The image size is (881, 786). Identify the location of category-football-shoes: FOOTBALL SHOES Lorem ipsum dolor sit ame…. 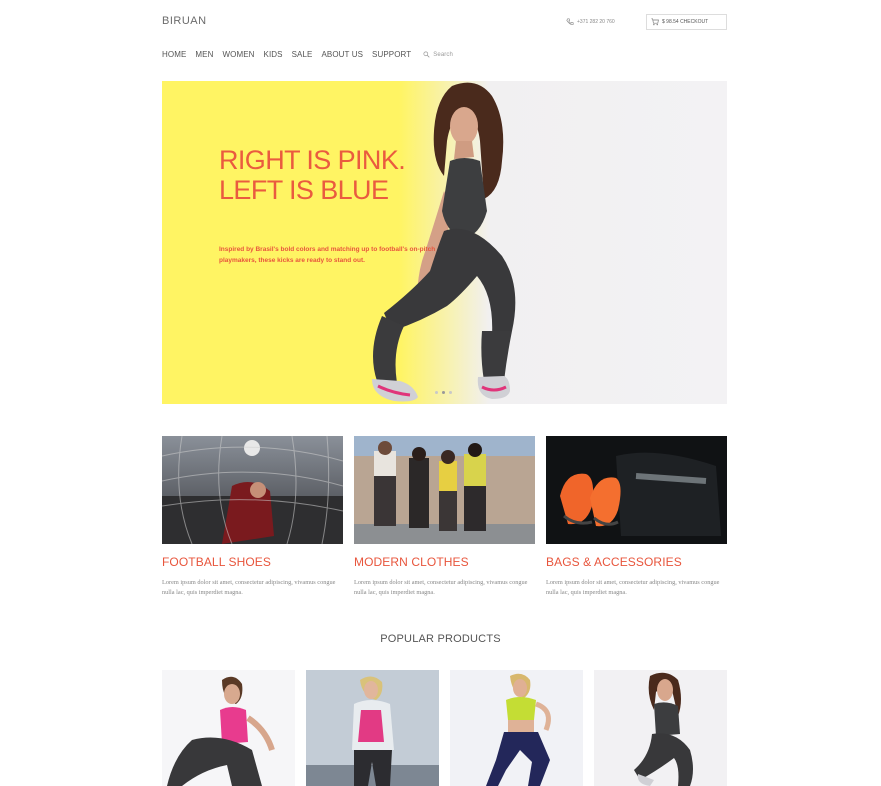
(252, 517).